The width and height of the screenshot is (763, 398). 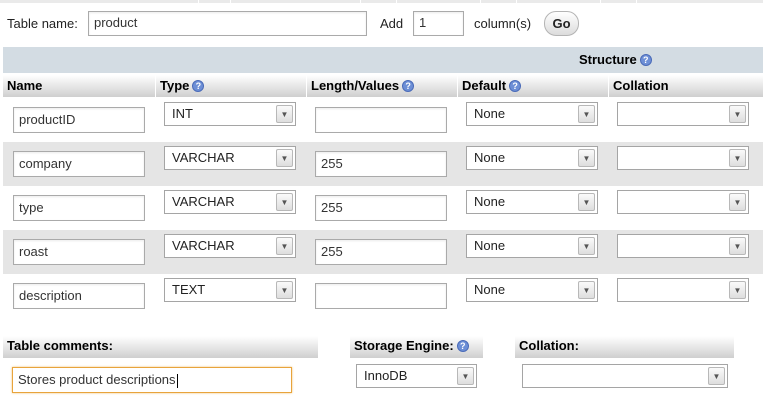 I want to click on header-collation-text: Collation, so click(x=641, y=85).